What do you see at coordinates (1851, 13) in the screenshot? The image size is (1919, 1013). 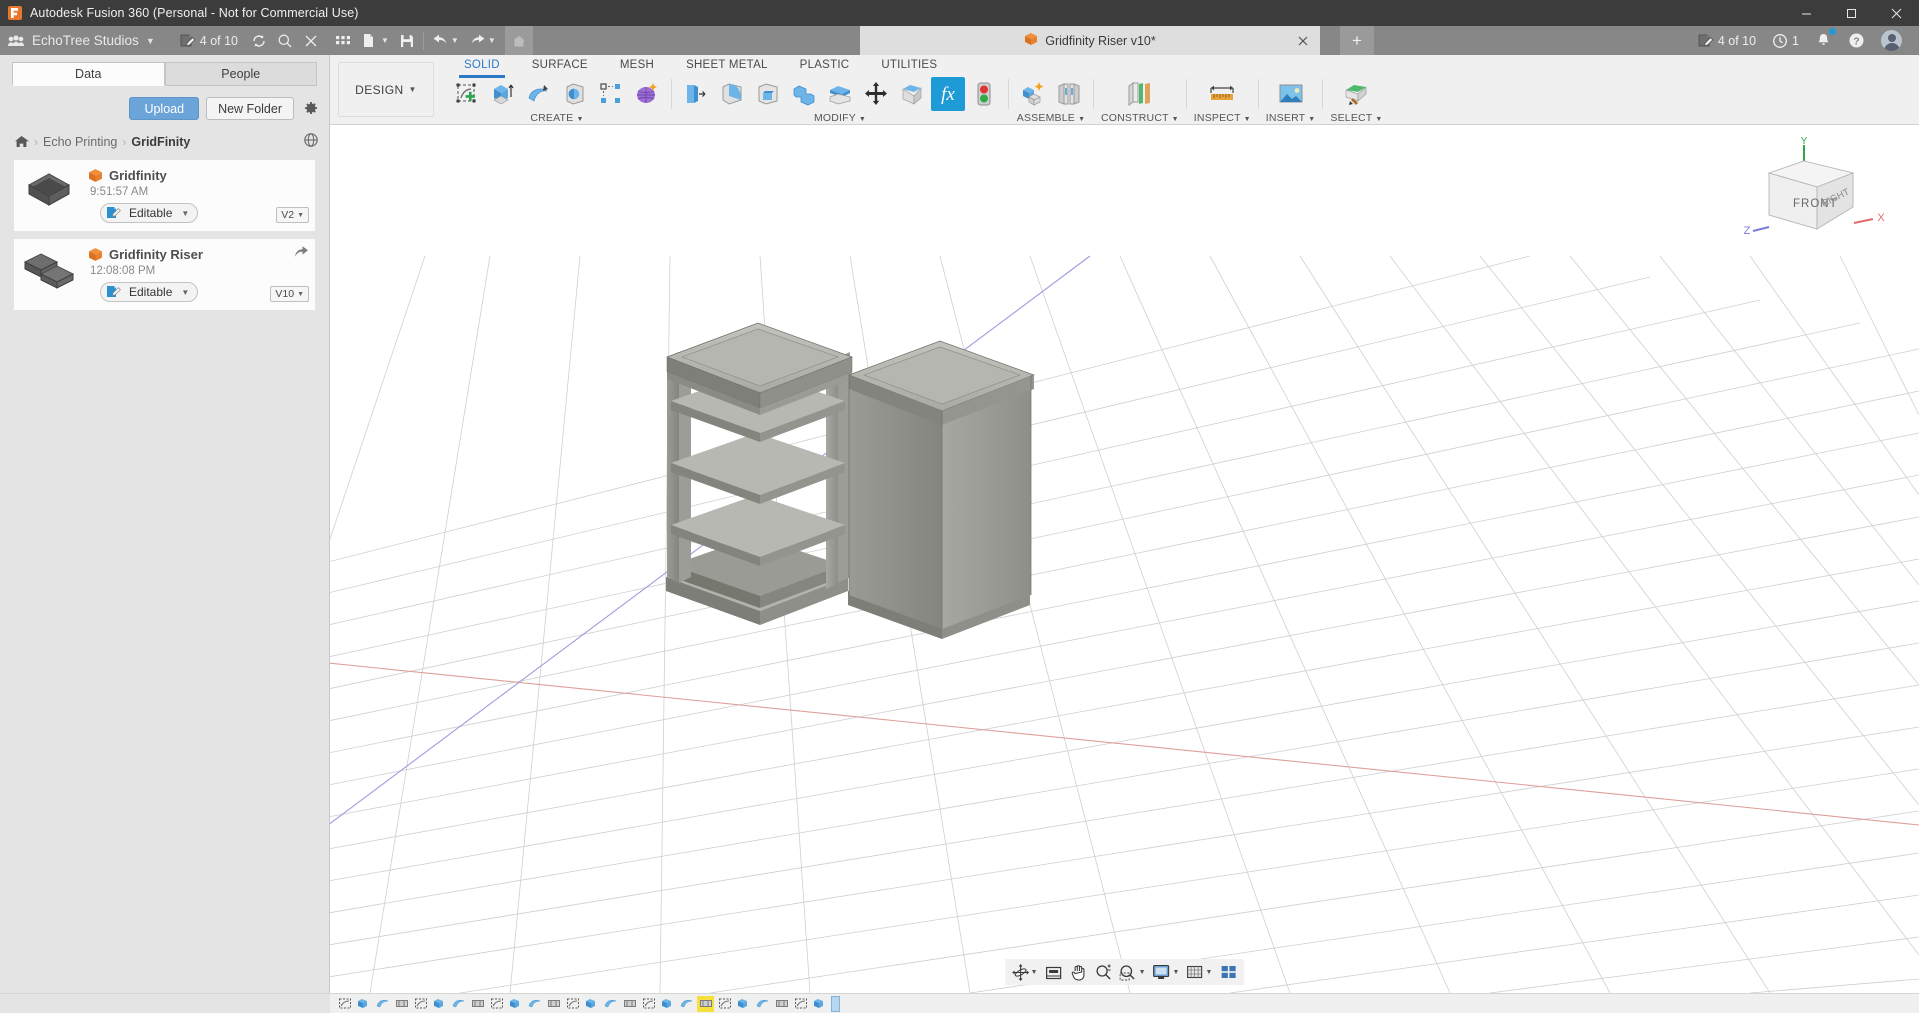 I see `maximize-icon` at bounding box center [1851, 13].